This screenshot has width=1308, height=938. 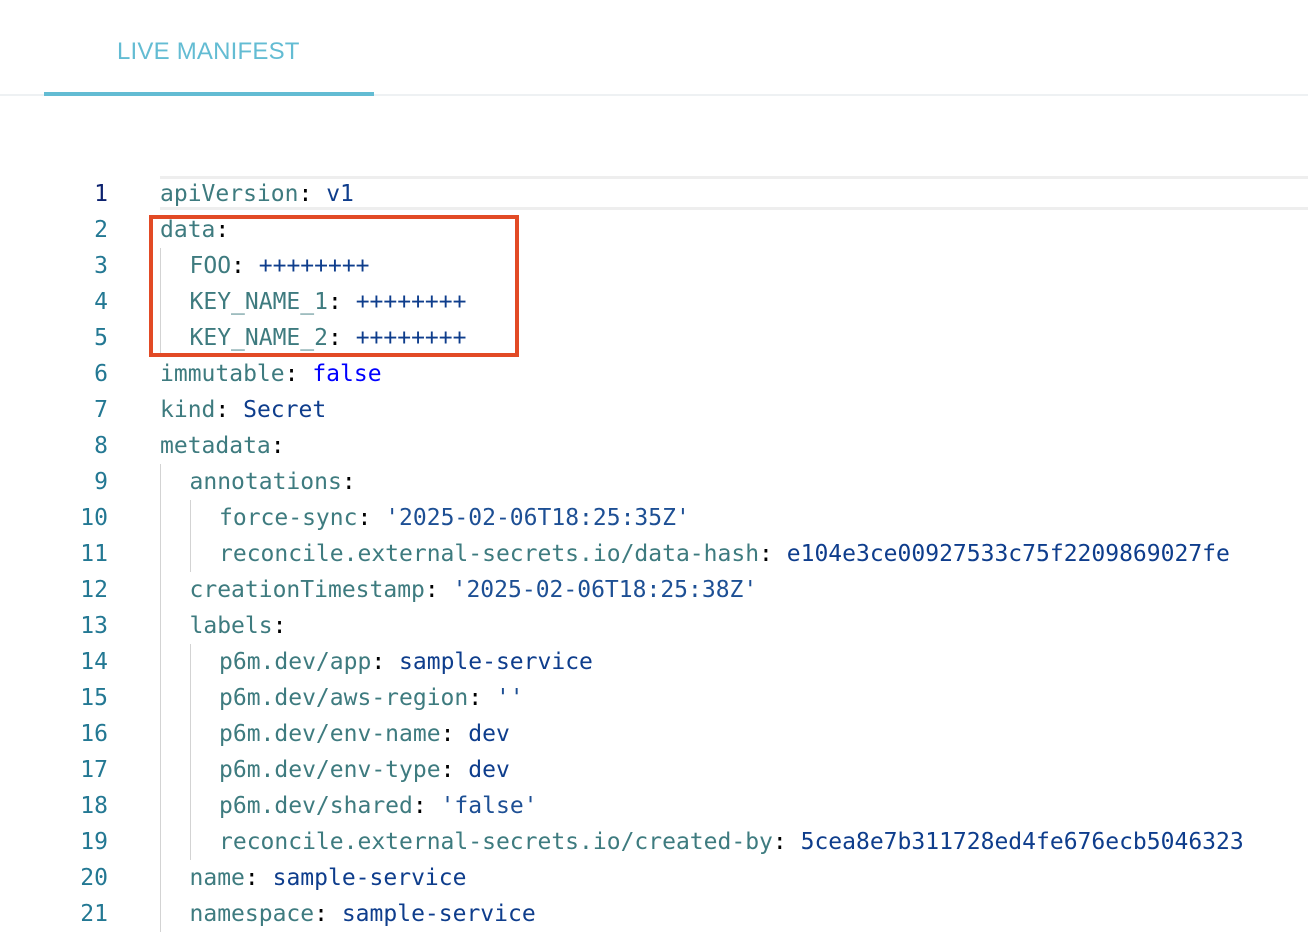 What do you see at coordinates (340, 194) in the screenshot?
I see `yaml-value: v1` at bounding box center [340, 194].